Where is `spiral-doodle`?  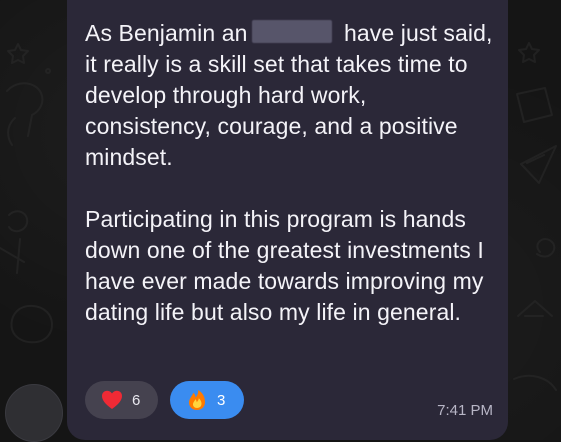
spiral-doodle is located at coordinates (546, 248).